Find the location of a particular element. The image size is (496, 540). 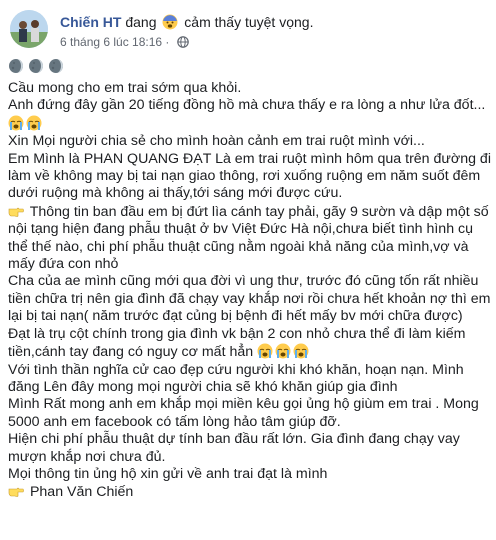

anguished-face-icon is located at coordinates (170, 22).